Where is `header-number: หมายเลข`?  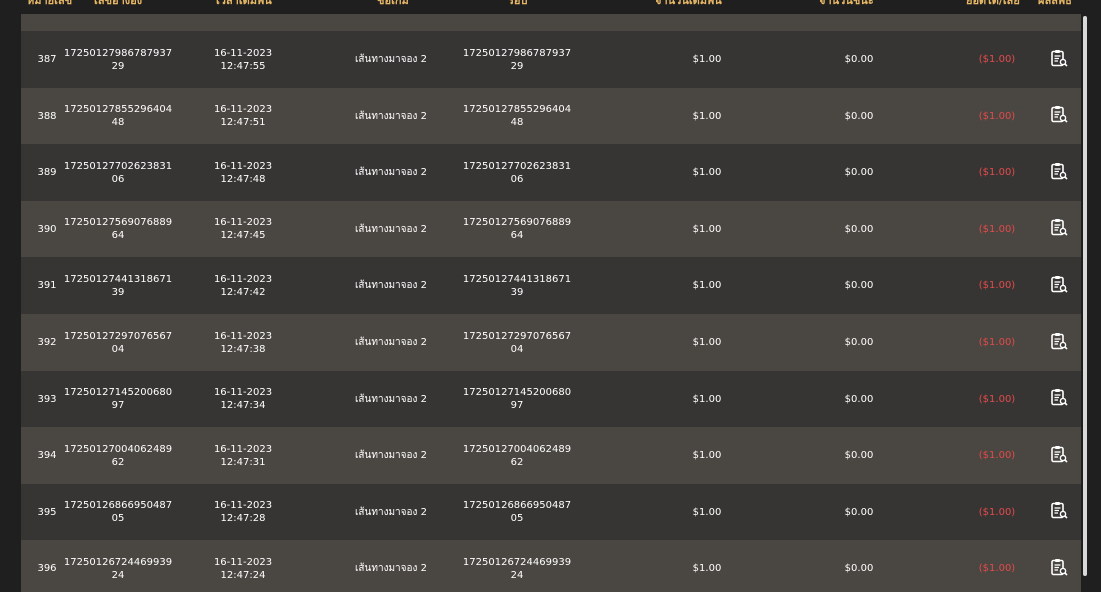
header-number: หมายเลข is located at coordinates (50, 3).